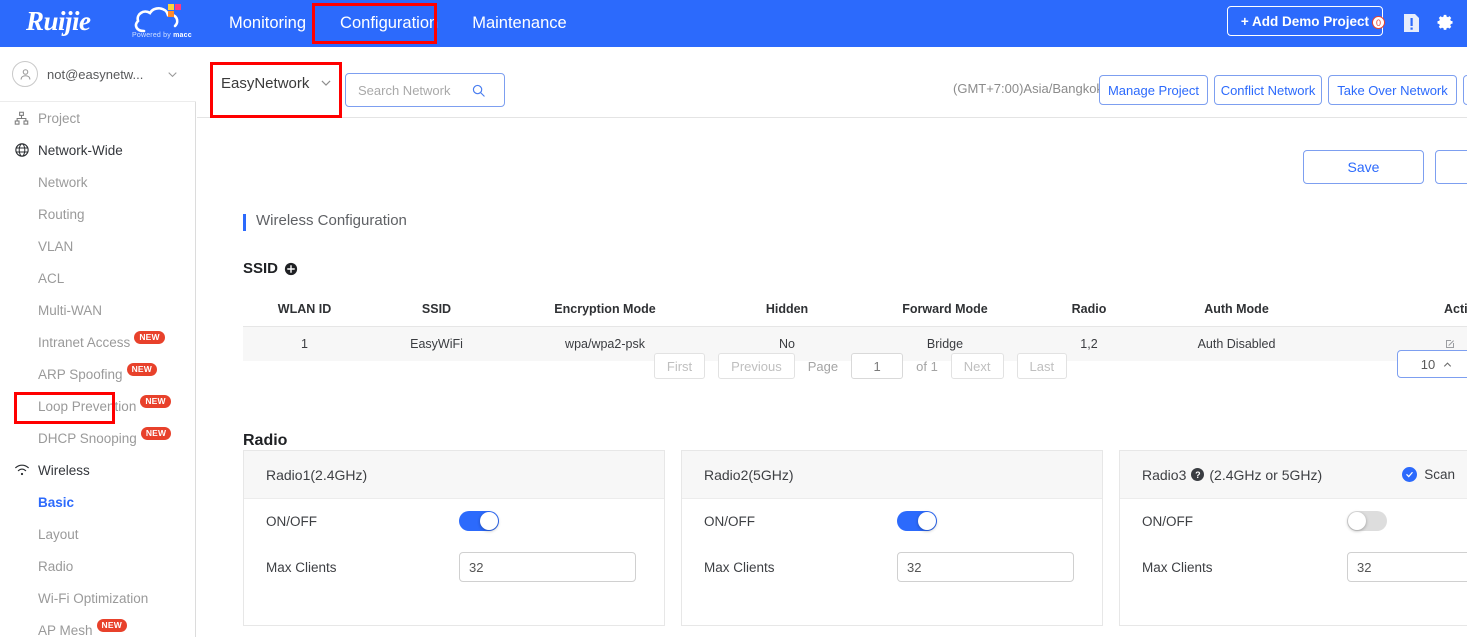 The width and height of the screenshot is (1467, 637). Describe the element at coordinates (1392, 90) in the screenshot. I see `take-over-network-button: Take Over Network` at that location.